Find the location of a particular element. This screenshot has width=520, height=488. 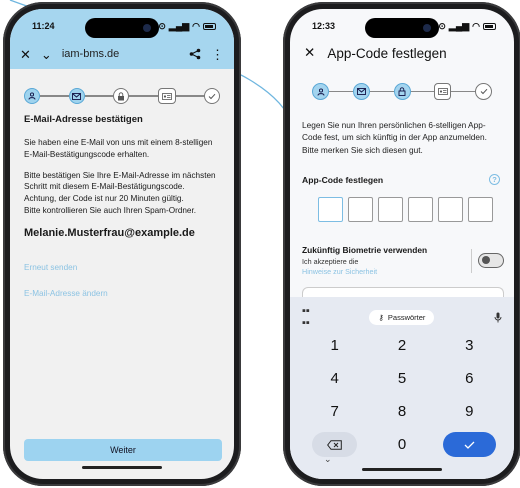

help-icon: ? is located at coordinates (494, 179).